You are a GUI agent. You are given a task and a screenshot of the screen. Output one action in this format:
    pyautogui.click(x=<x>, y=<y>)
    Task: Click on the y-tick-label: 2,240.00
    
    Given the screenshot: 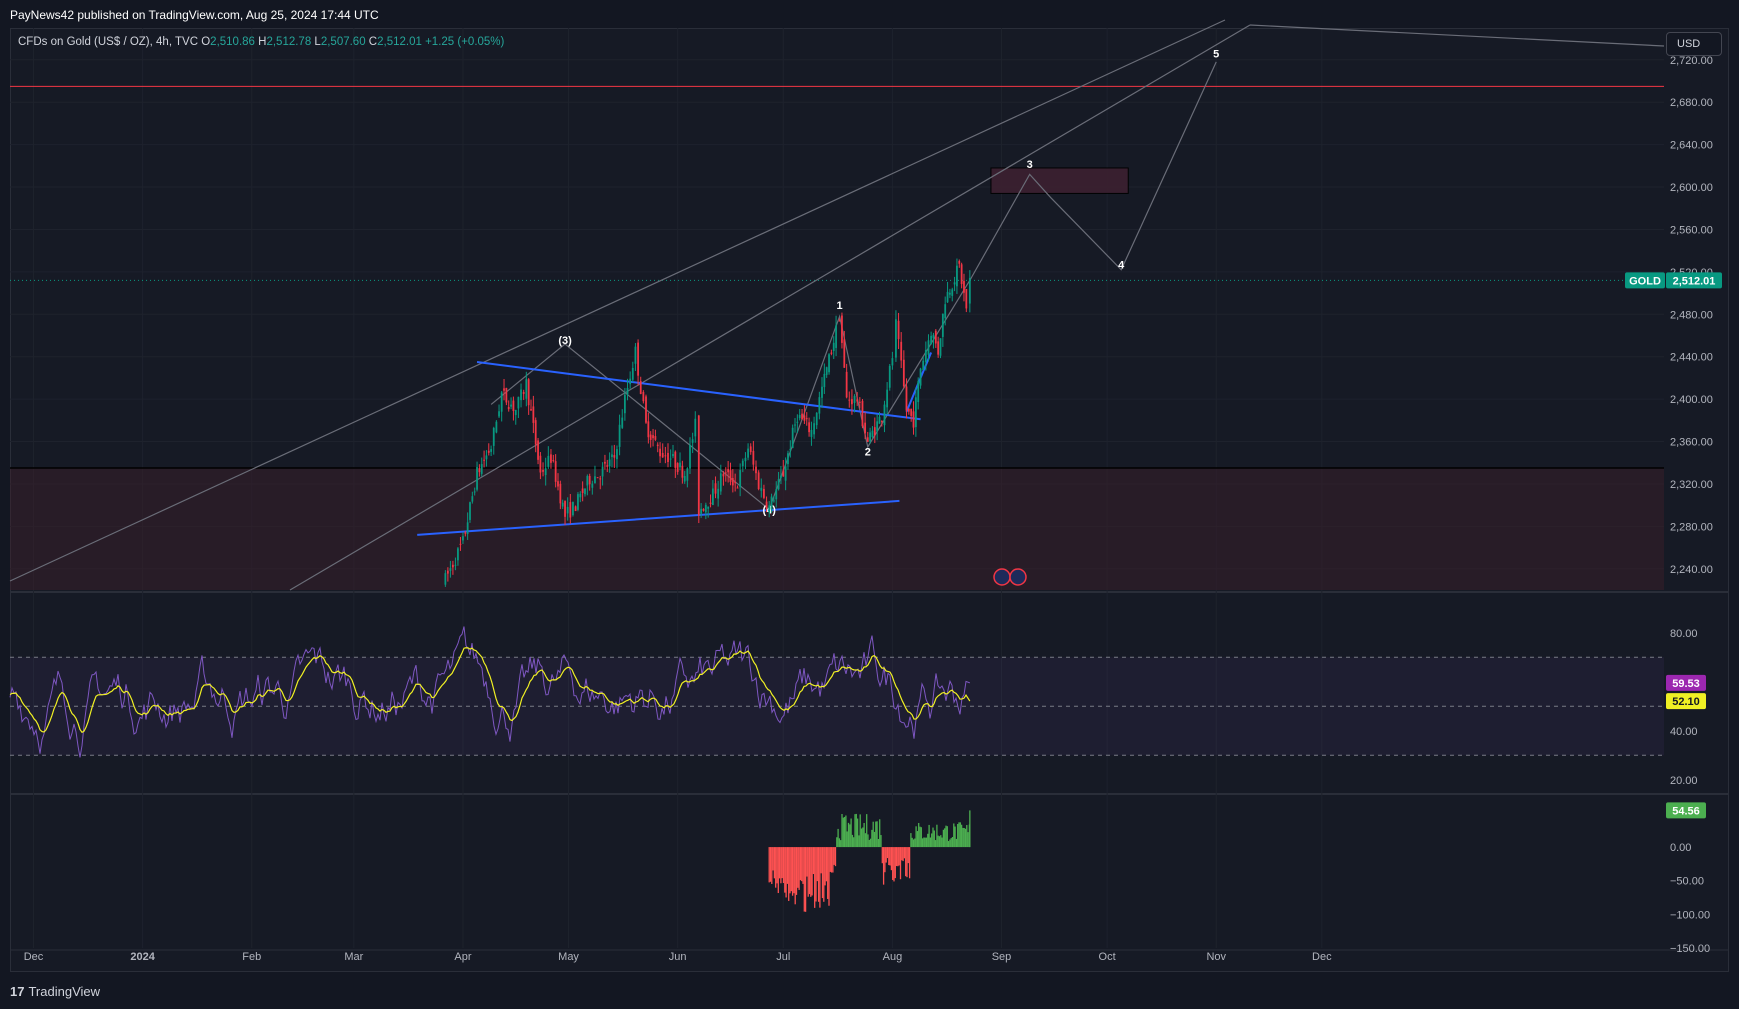 What is the action you would take?
    pyautogui.click(x=1691, y=570)
    